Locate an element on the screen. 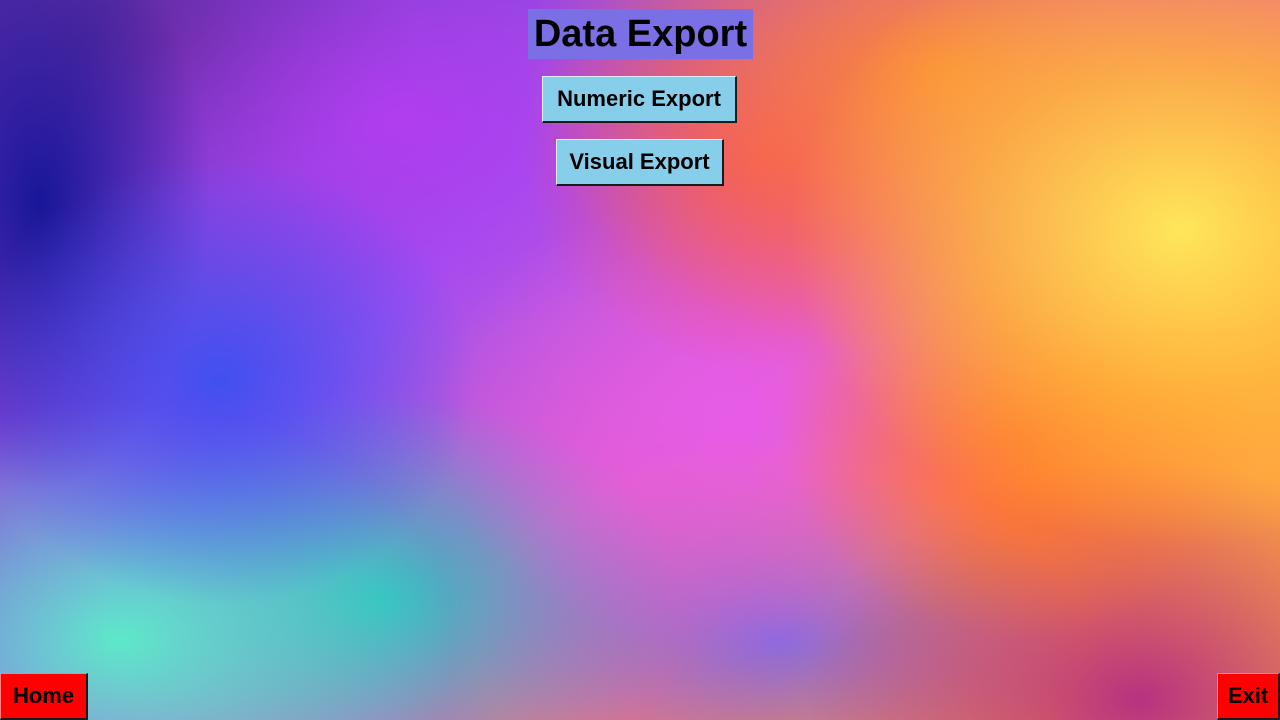  numeric-export-button: Numeric Export is located at coordinates (639, 99).